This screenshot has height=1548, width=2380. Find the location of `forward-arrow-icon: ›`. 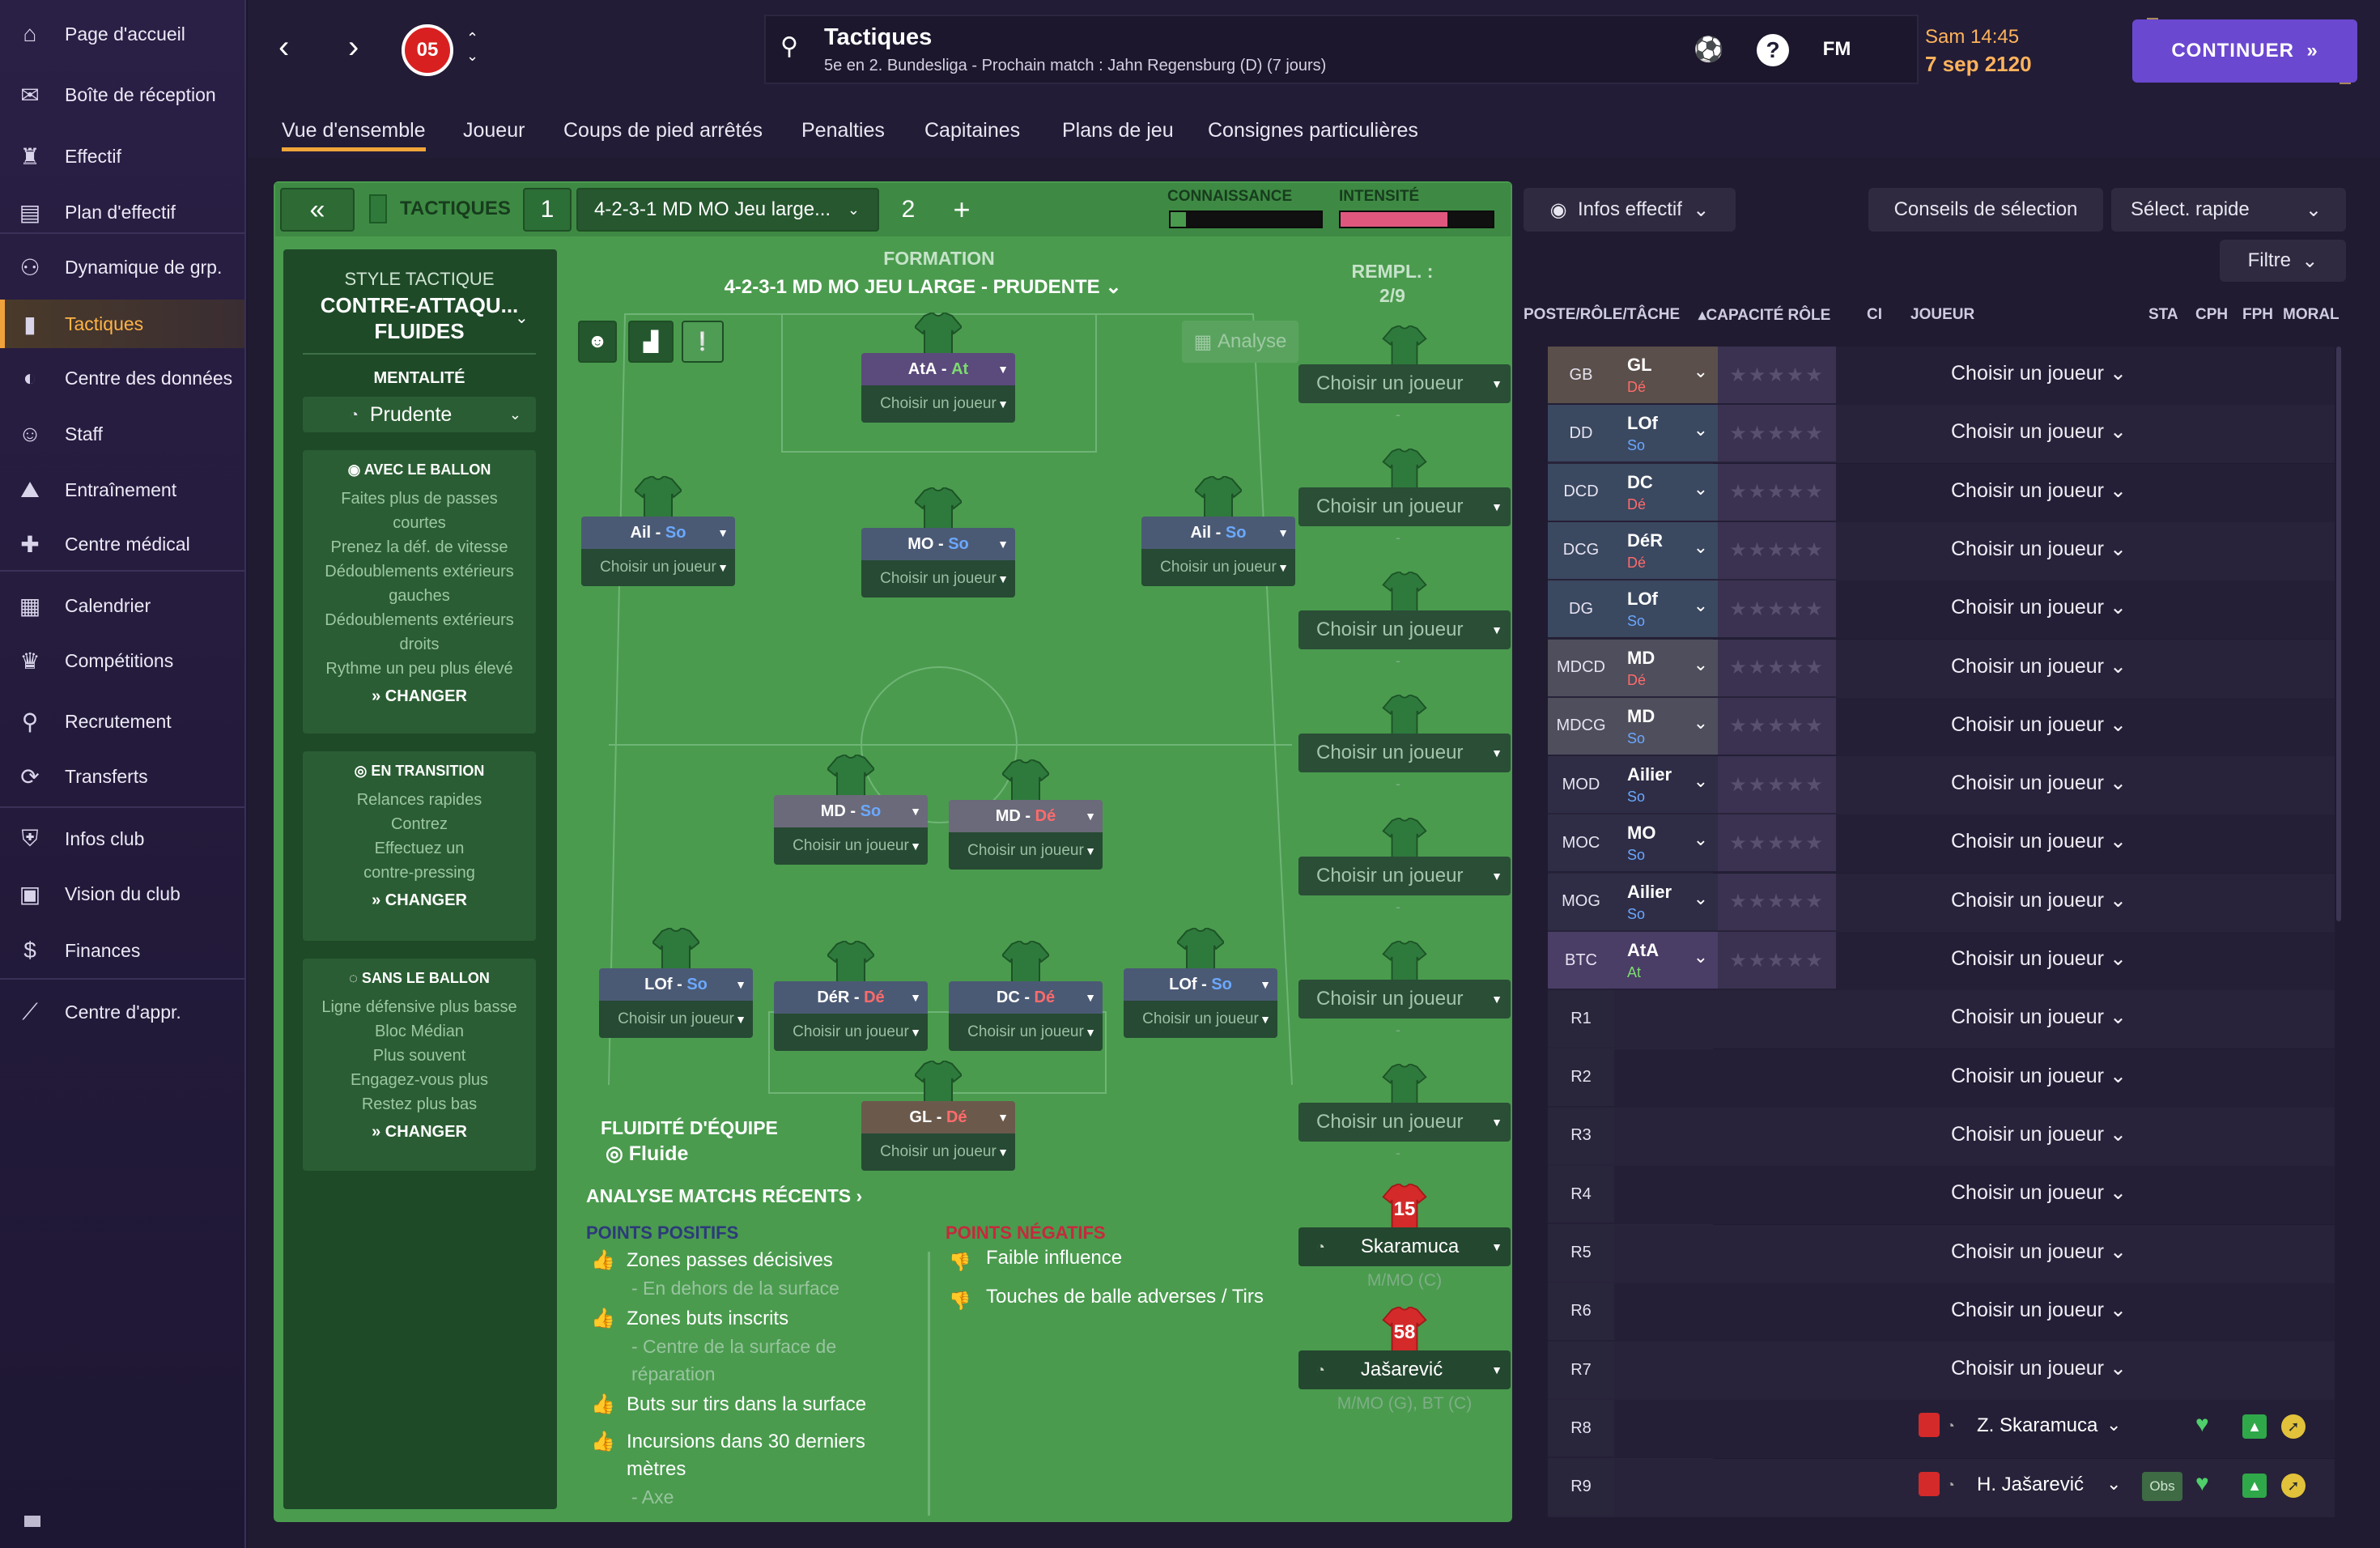

forward-arrow-icon: › is located at coordinates (353, 48).